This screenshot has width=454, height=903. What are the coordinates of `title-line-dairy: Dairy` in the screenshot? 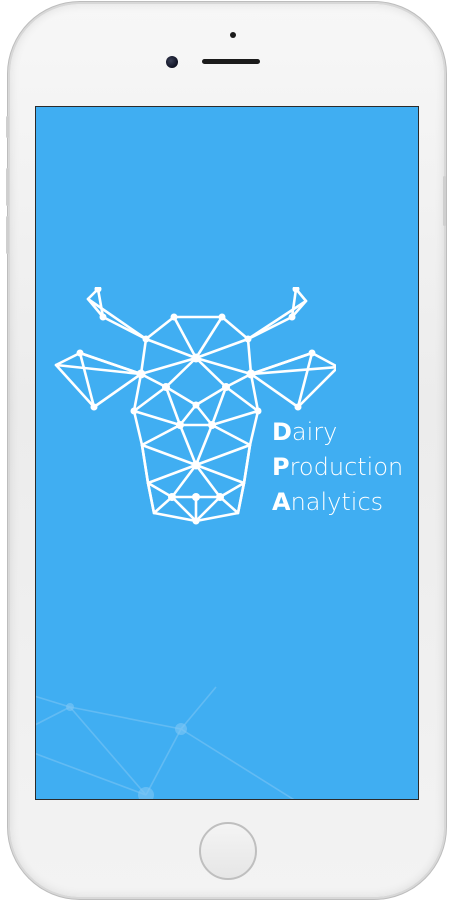 It's located at (337, 432).